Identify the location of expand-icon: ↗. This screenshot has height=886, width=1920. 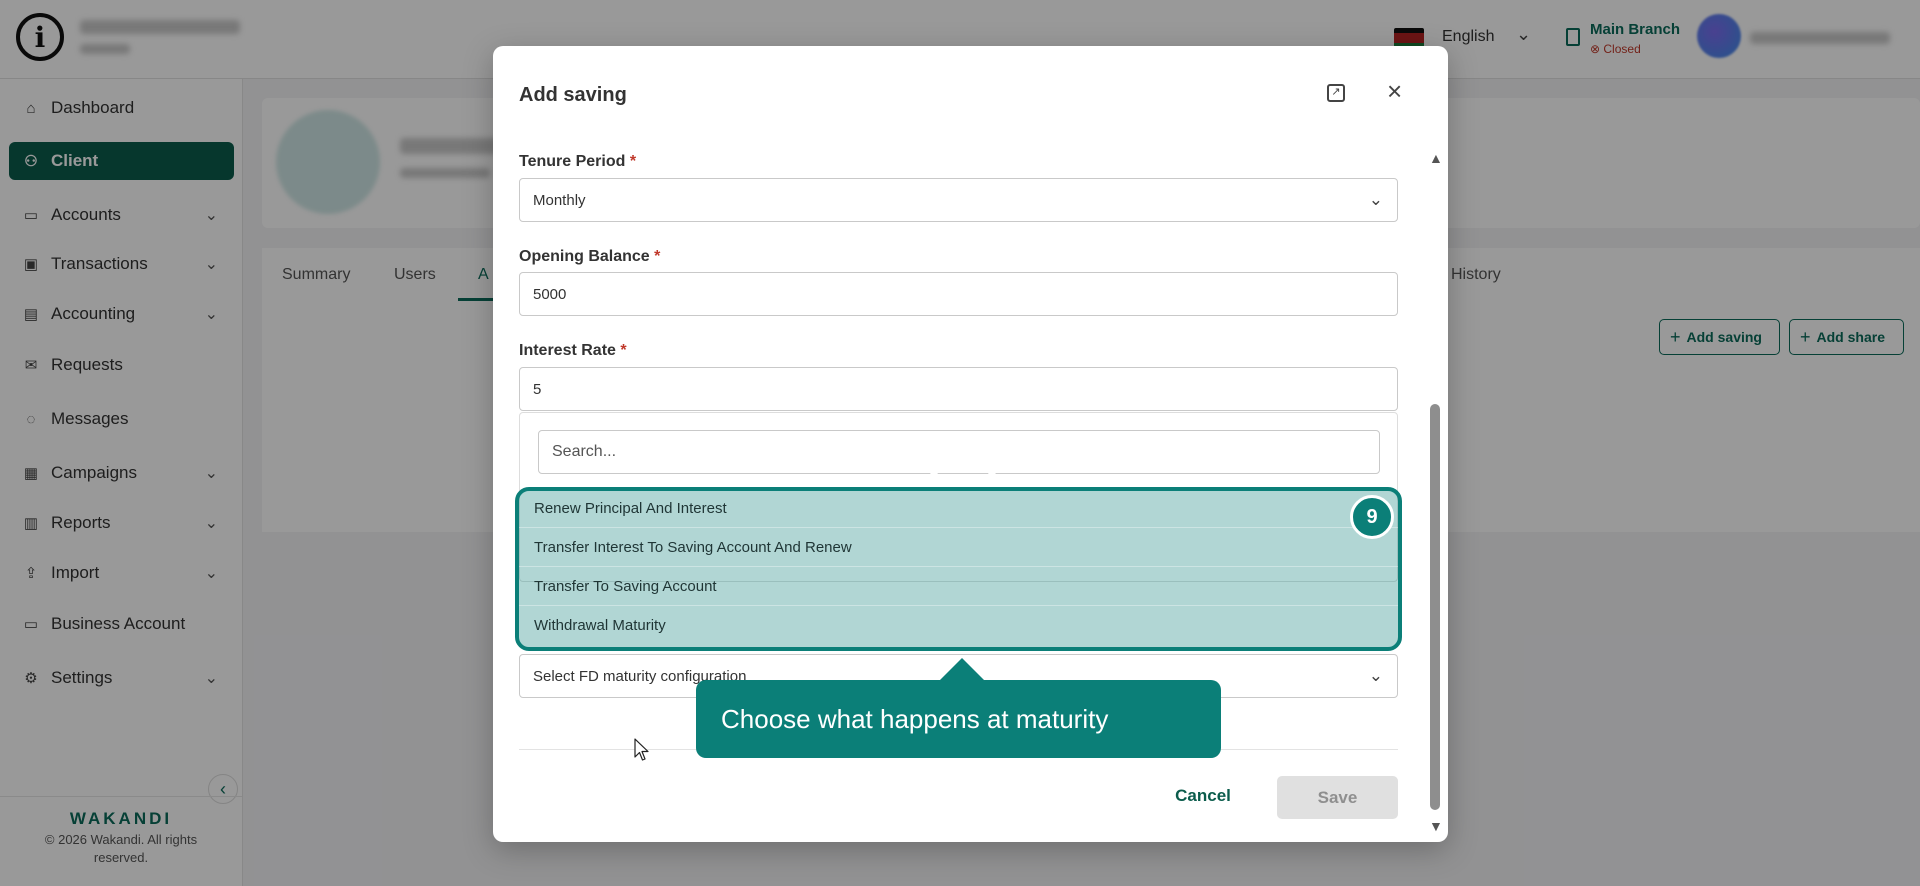
(1336, 93).